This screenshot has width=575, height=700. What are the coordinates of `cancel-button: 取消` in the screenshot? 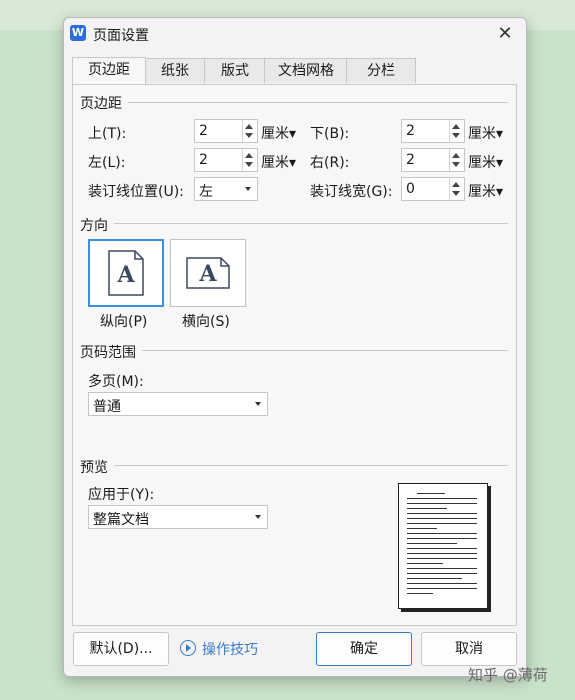 It's located at (469, 649).